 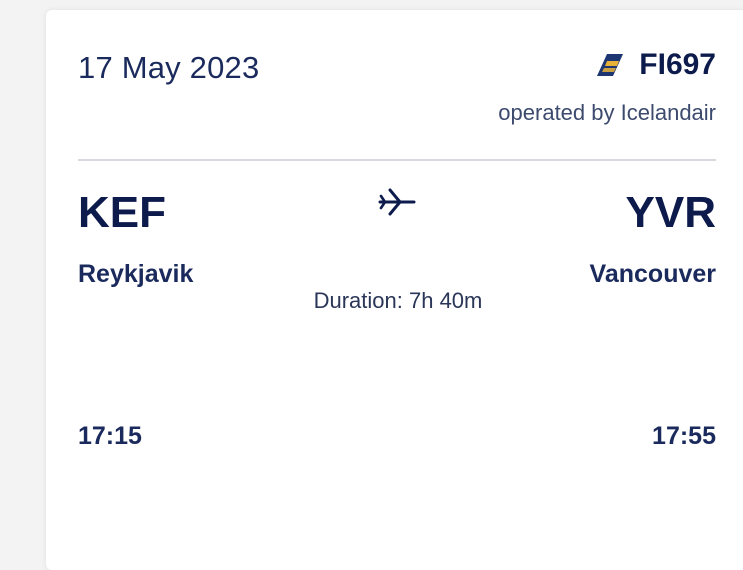 What do you see at coordinates (670, 212) in the screenshot?
I see `destination-airport-code: YVR` at bounding box center [670, 212].